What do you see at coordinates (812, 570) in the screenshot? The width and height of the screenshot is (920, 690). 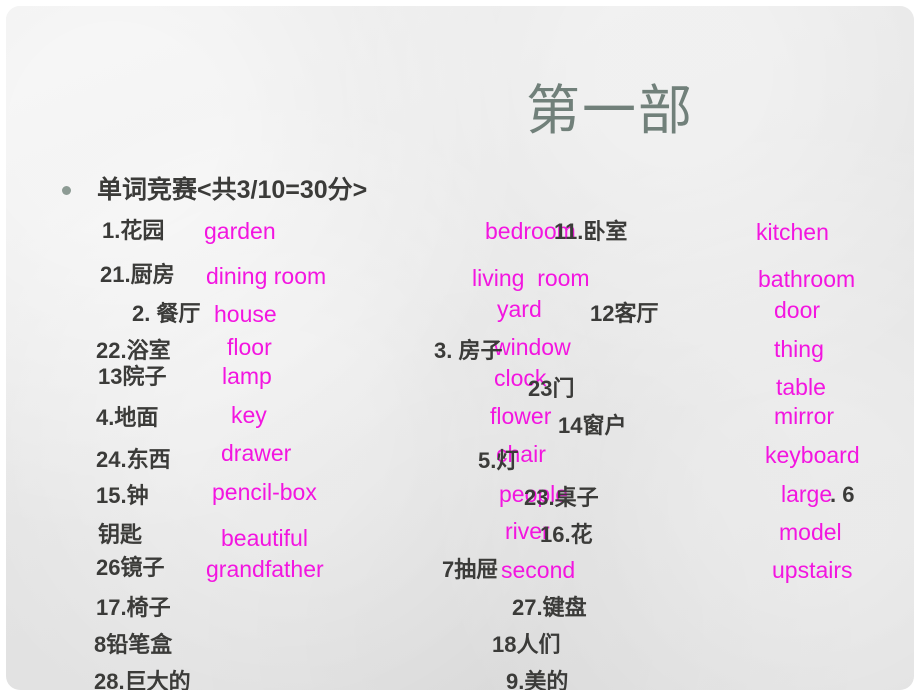 I see `english-word: upstairs` at bounding box center [812, 570].